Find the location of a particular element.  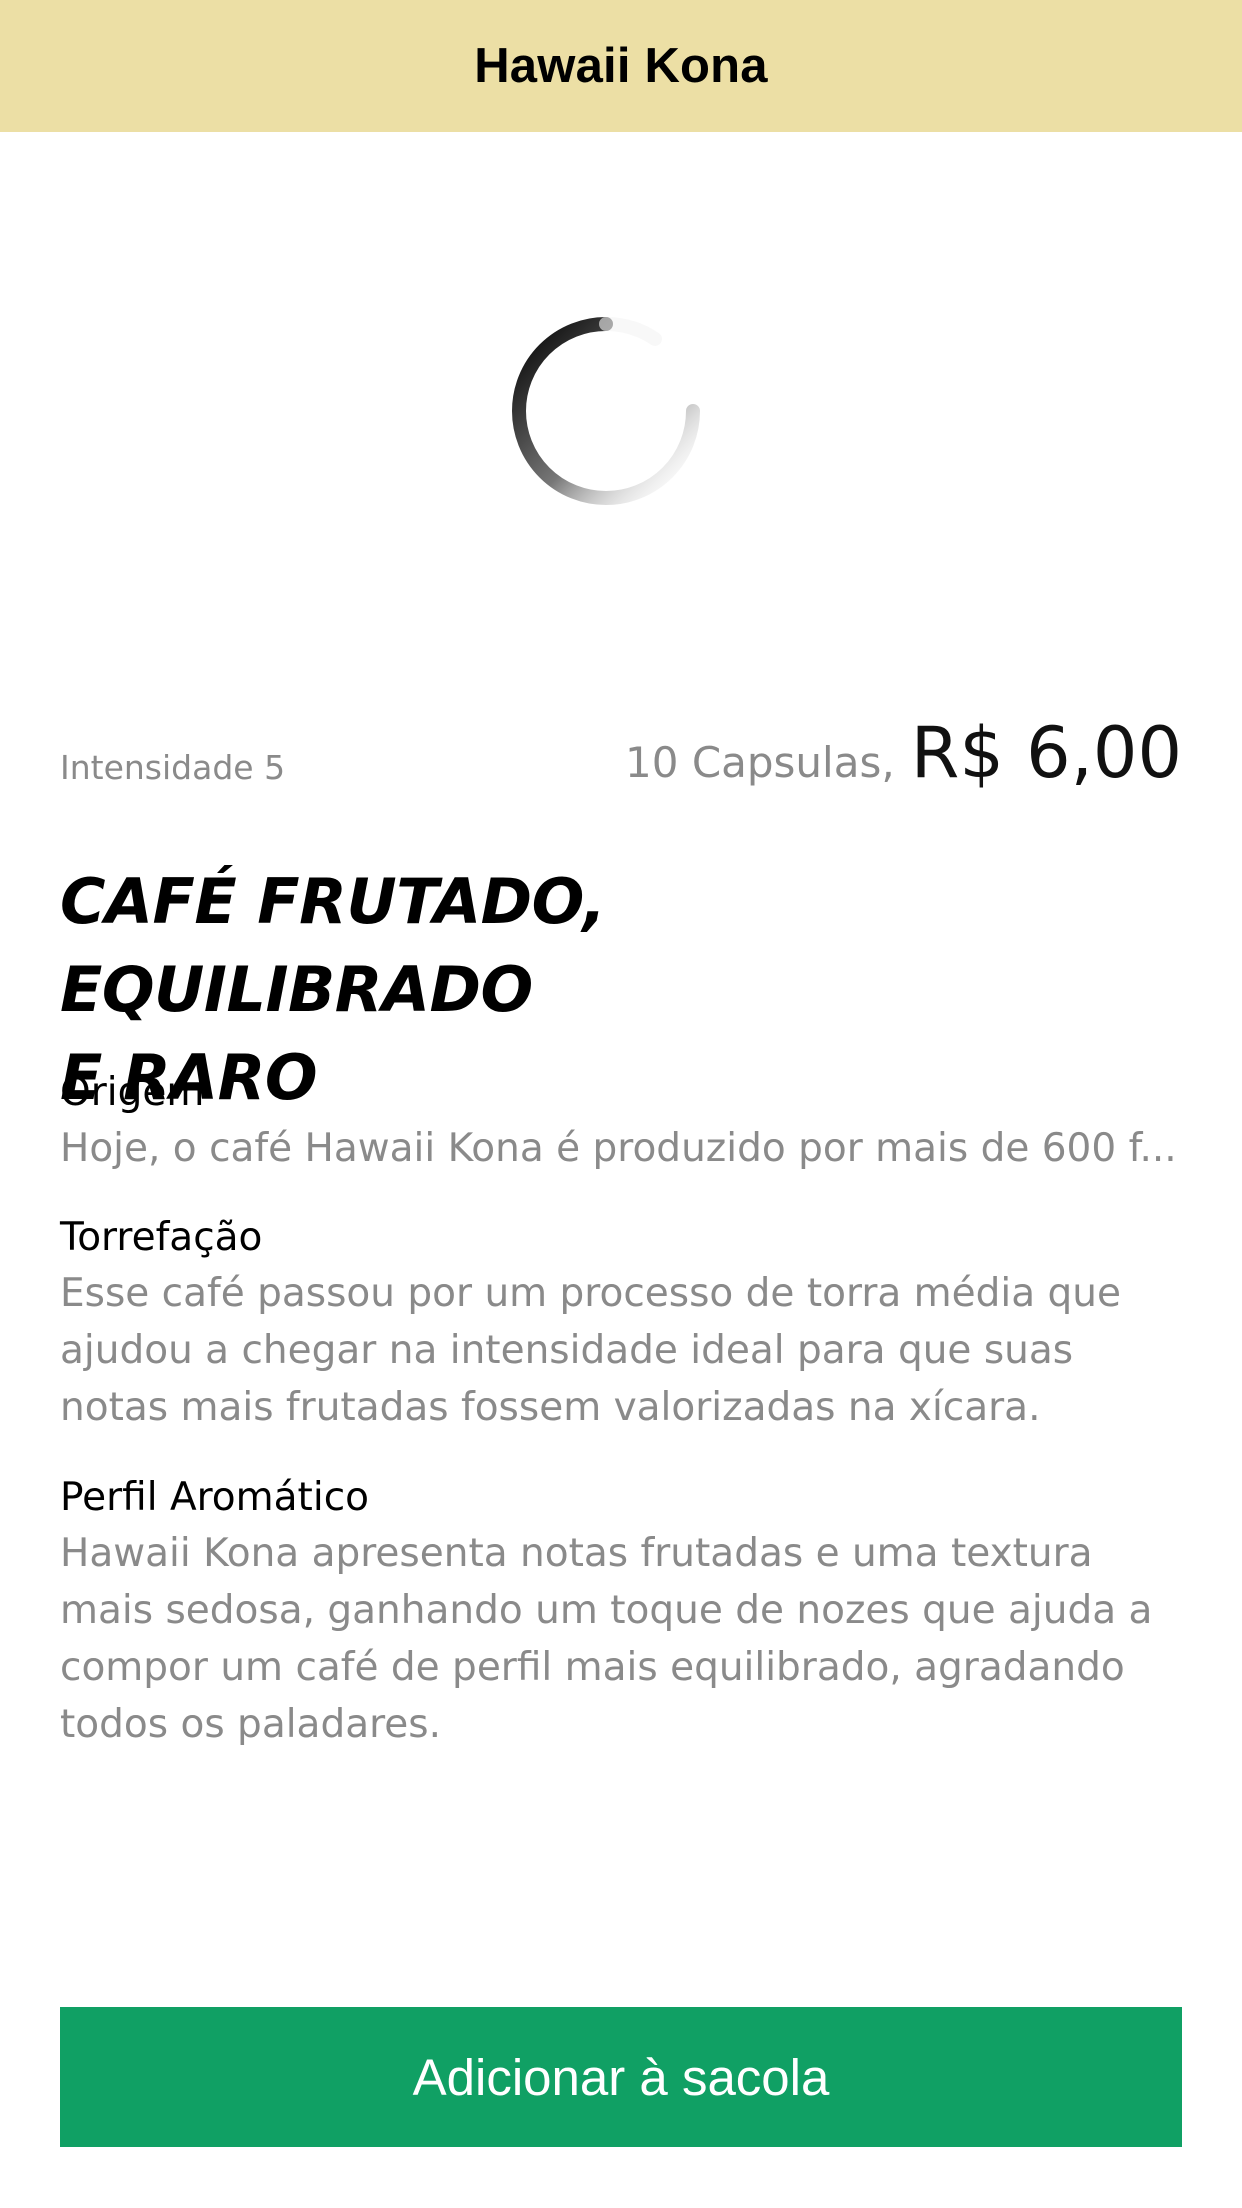

page-title: Hawaii Kona is located at coordinates (621, 66).